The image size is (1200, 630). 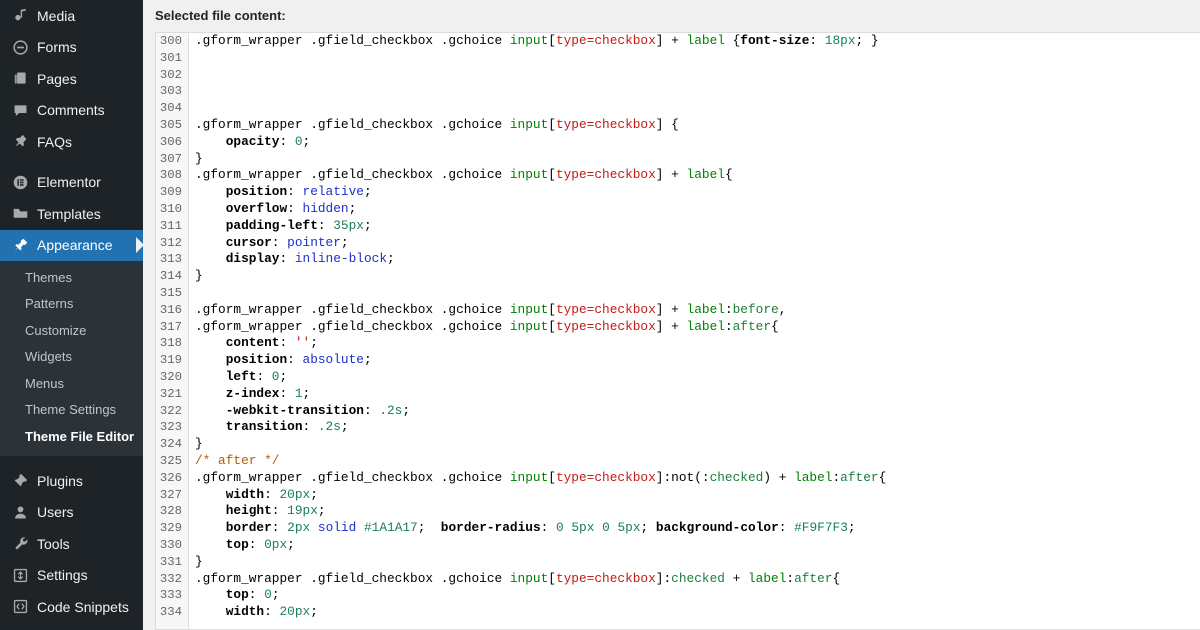 What do you see at coordinates (71, 437) in the screenshot?
I see `submenu-item-theme-file-editor: Theme File Editor` at bounding box center [71, 437].